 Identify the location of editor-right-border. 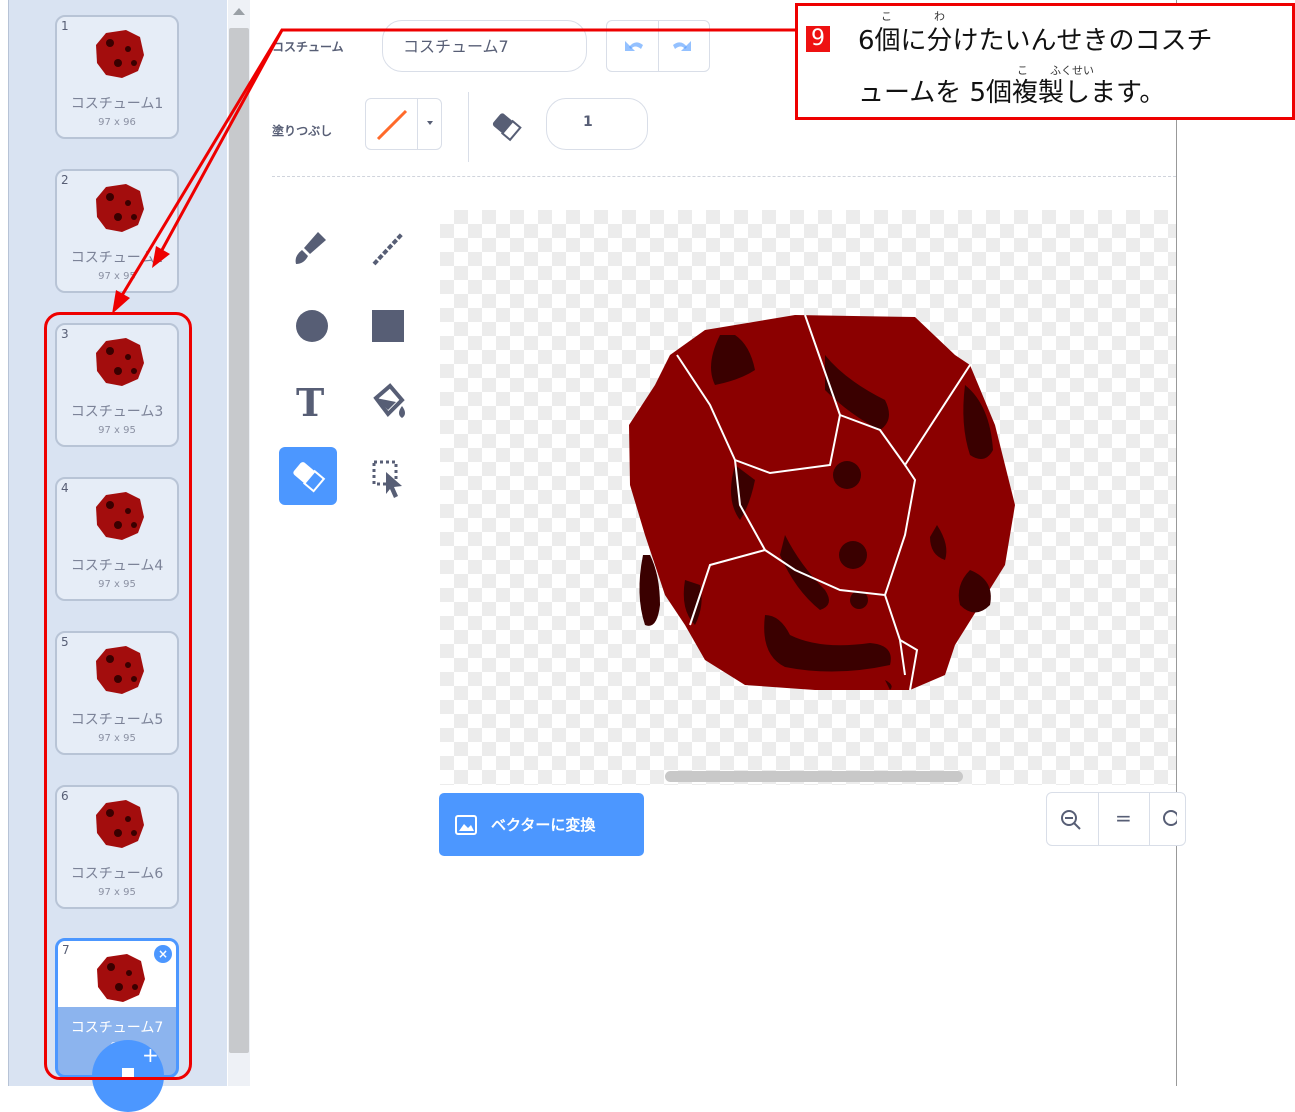
(1176, 543).